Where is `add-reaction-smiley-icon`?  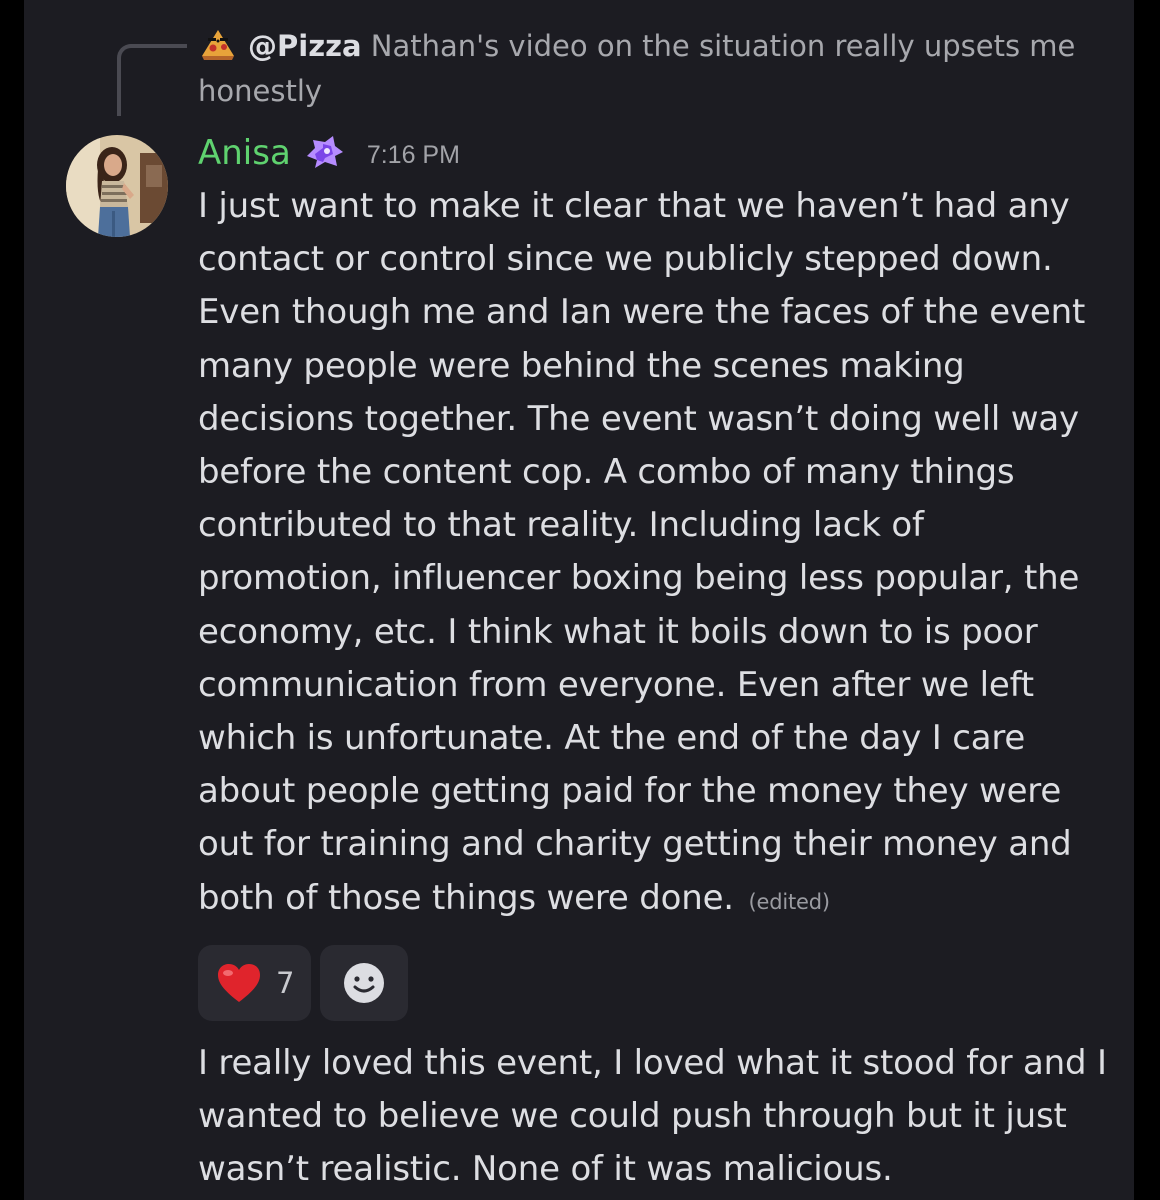 add-reaction-smiley-icon is located at coordinates (364, 983).